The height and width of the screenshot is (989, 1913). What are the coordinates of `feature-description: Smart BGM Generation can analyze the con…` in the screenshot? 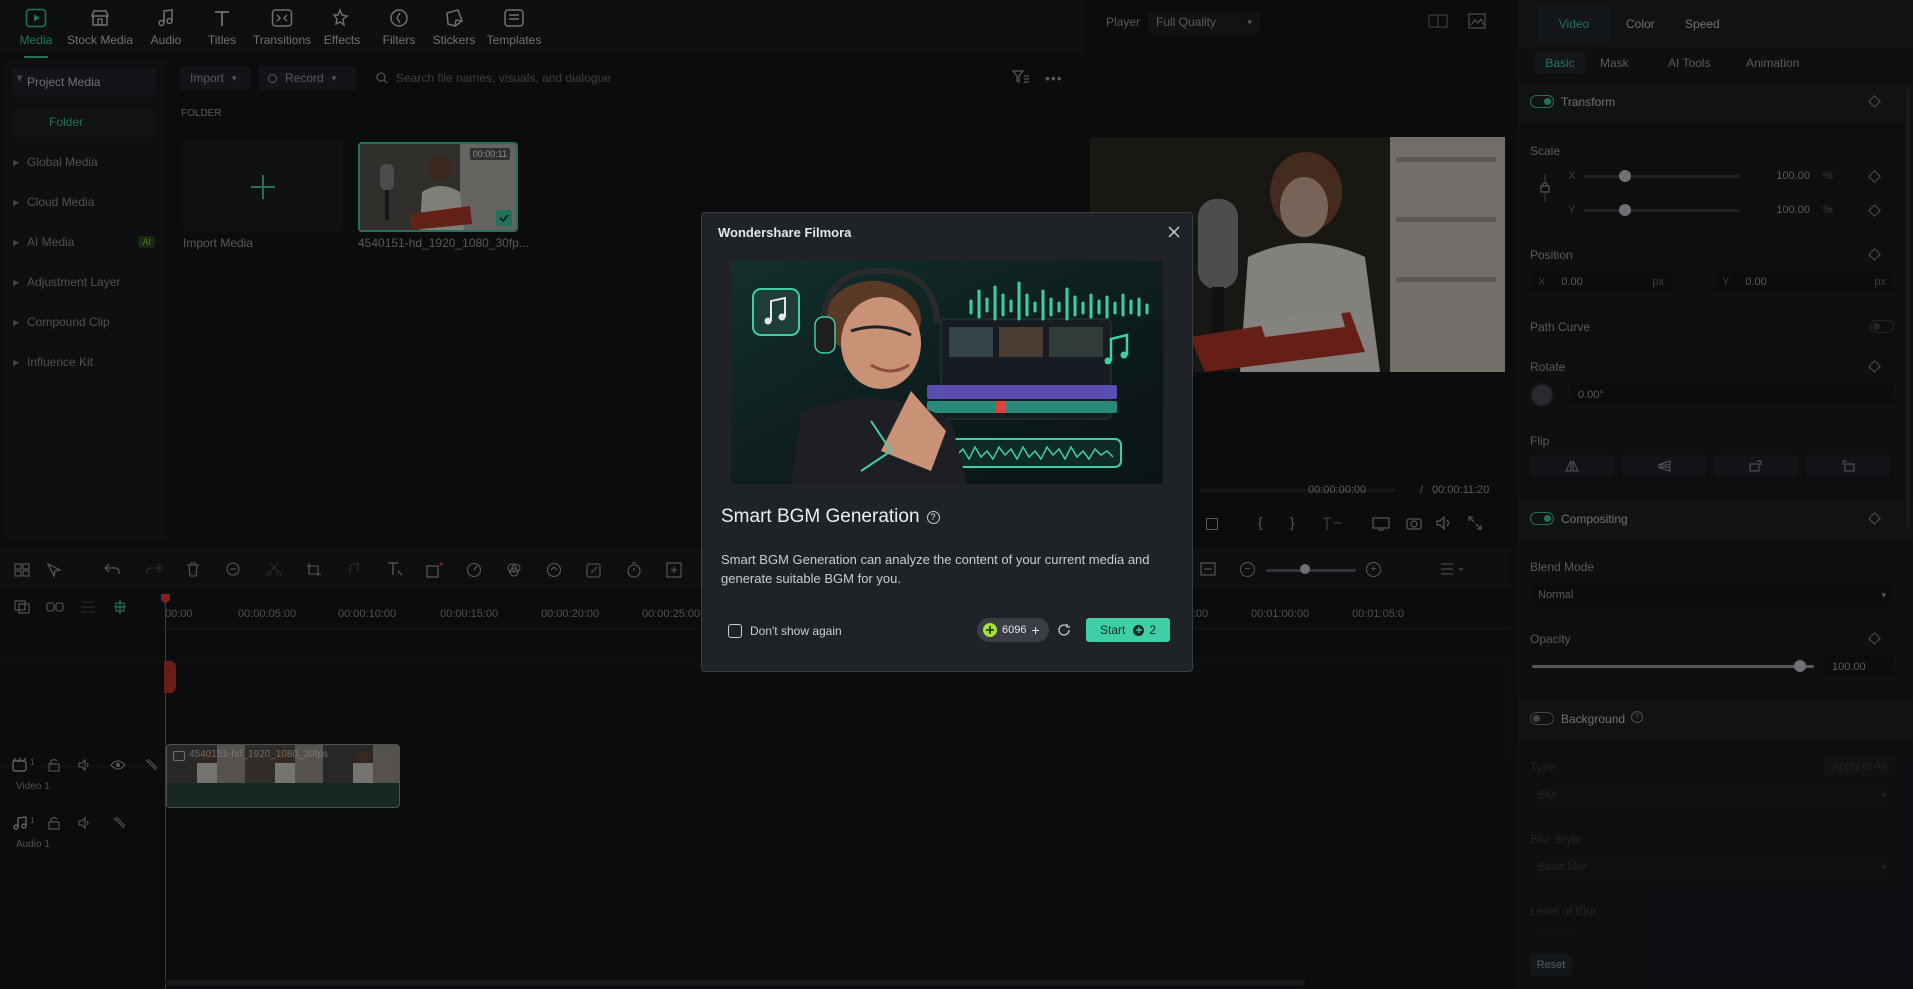 It's located at (935, 569).